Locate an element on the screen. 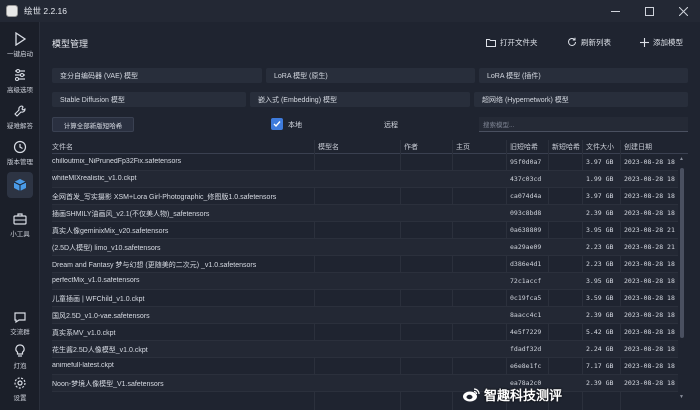 The width and height of the screenshot is (700, 410). sidebar-item-launch: 一键启动 is located at coordinates (20, 45).